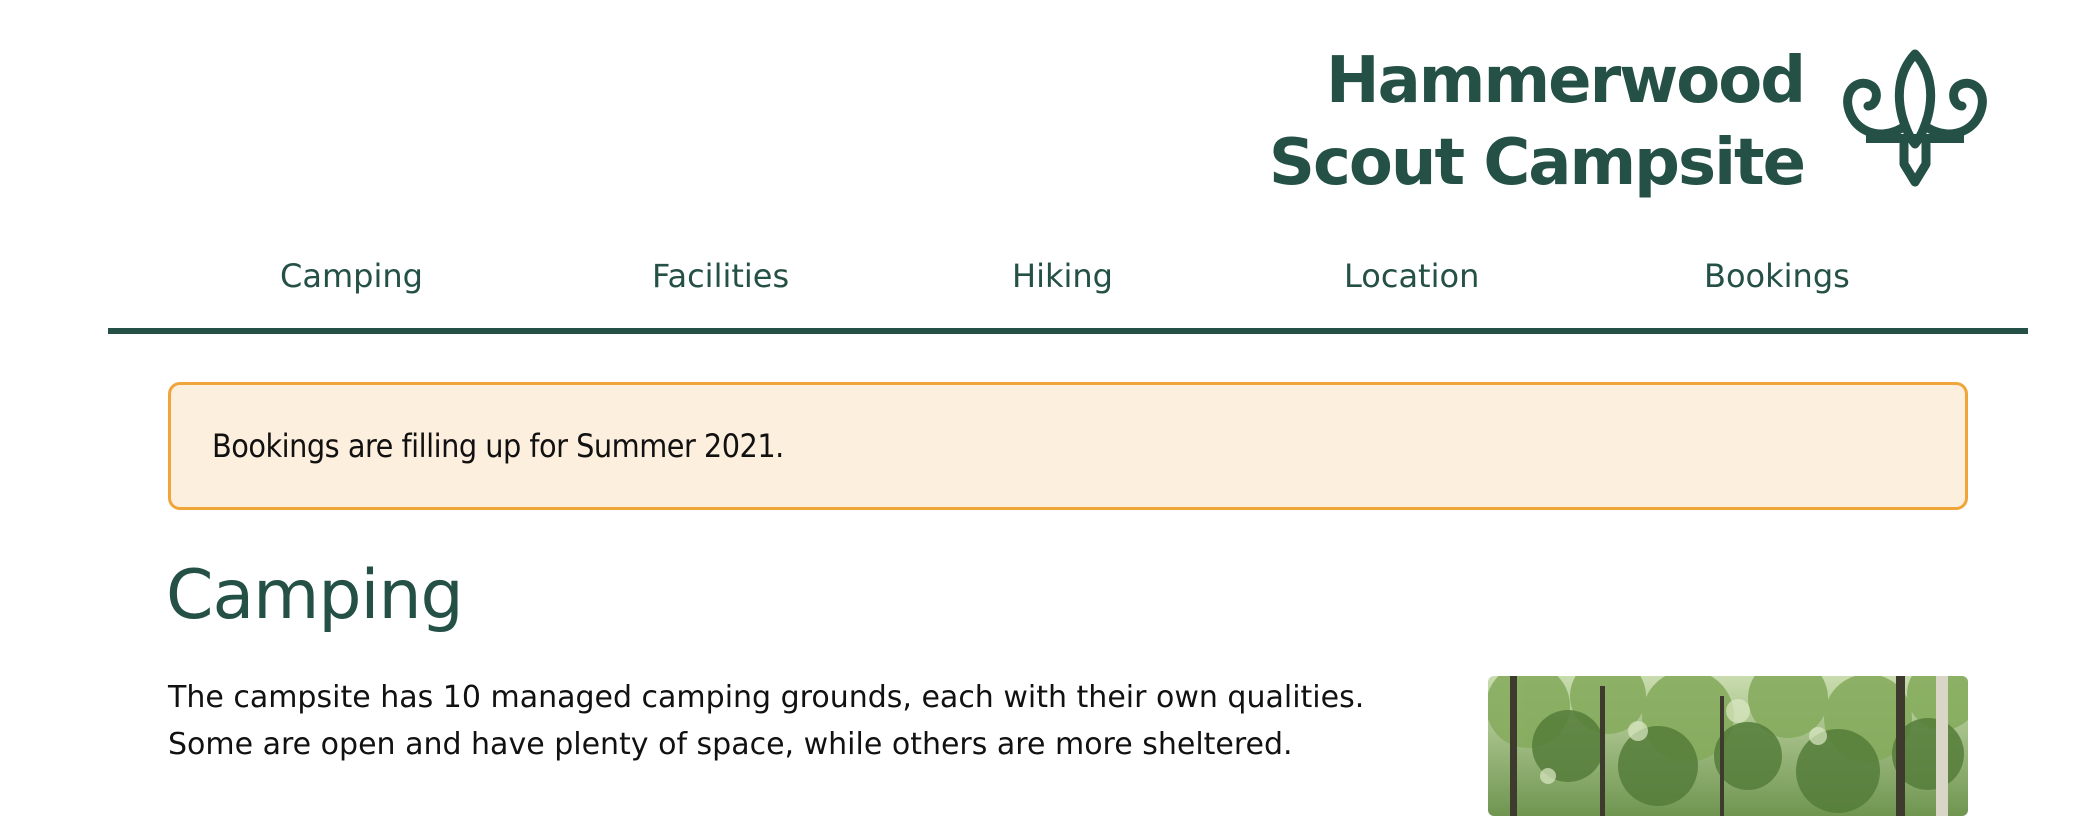  I want to click on forest-image, so click(1728, 746).